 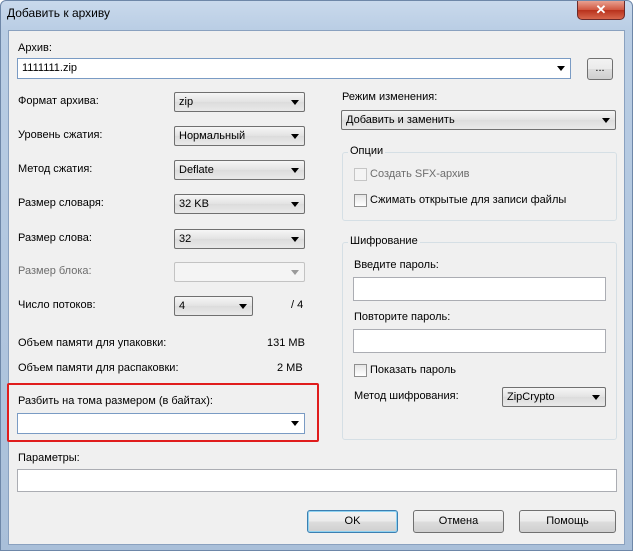 What do you see at coordinates (57, 305) in the screenshot?
I see `threads-label: Число потоков:` at bounding box center [57, 305].